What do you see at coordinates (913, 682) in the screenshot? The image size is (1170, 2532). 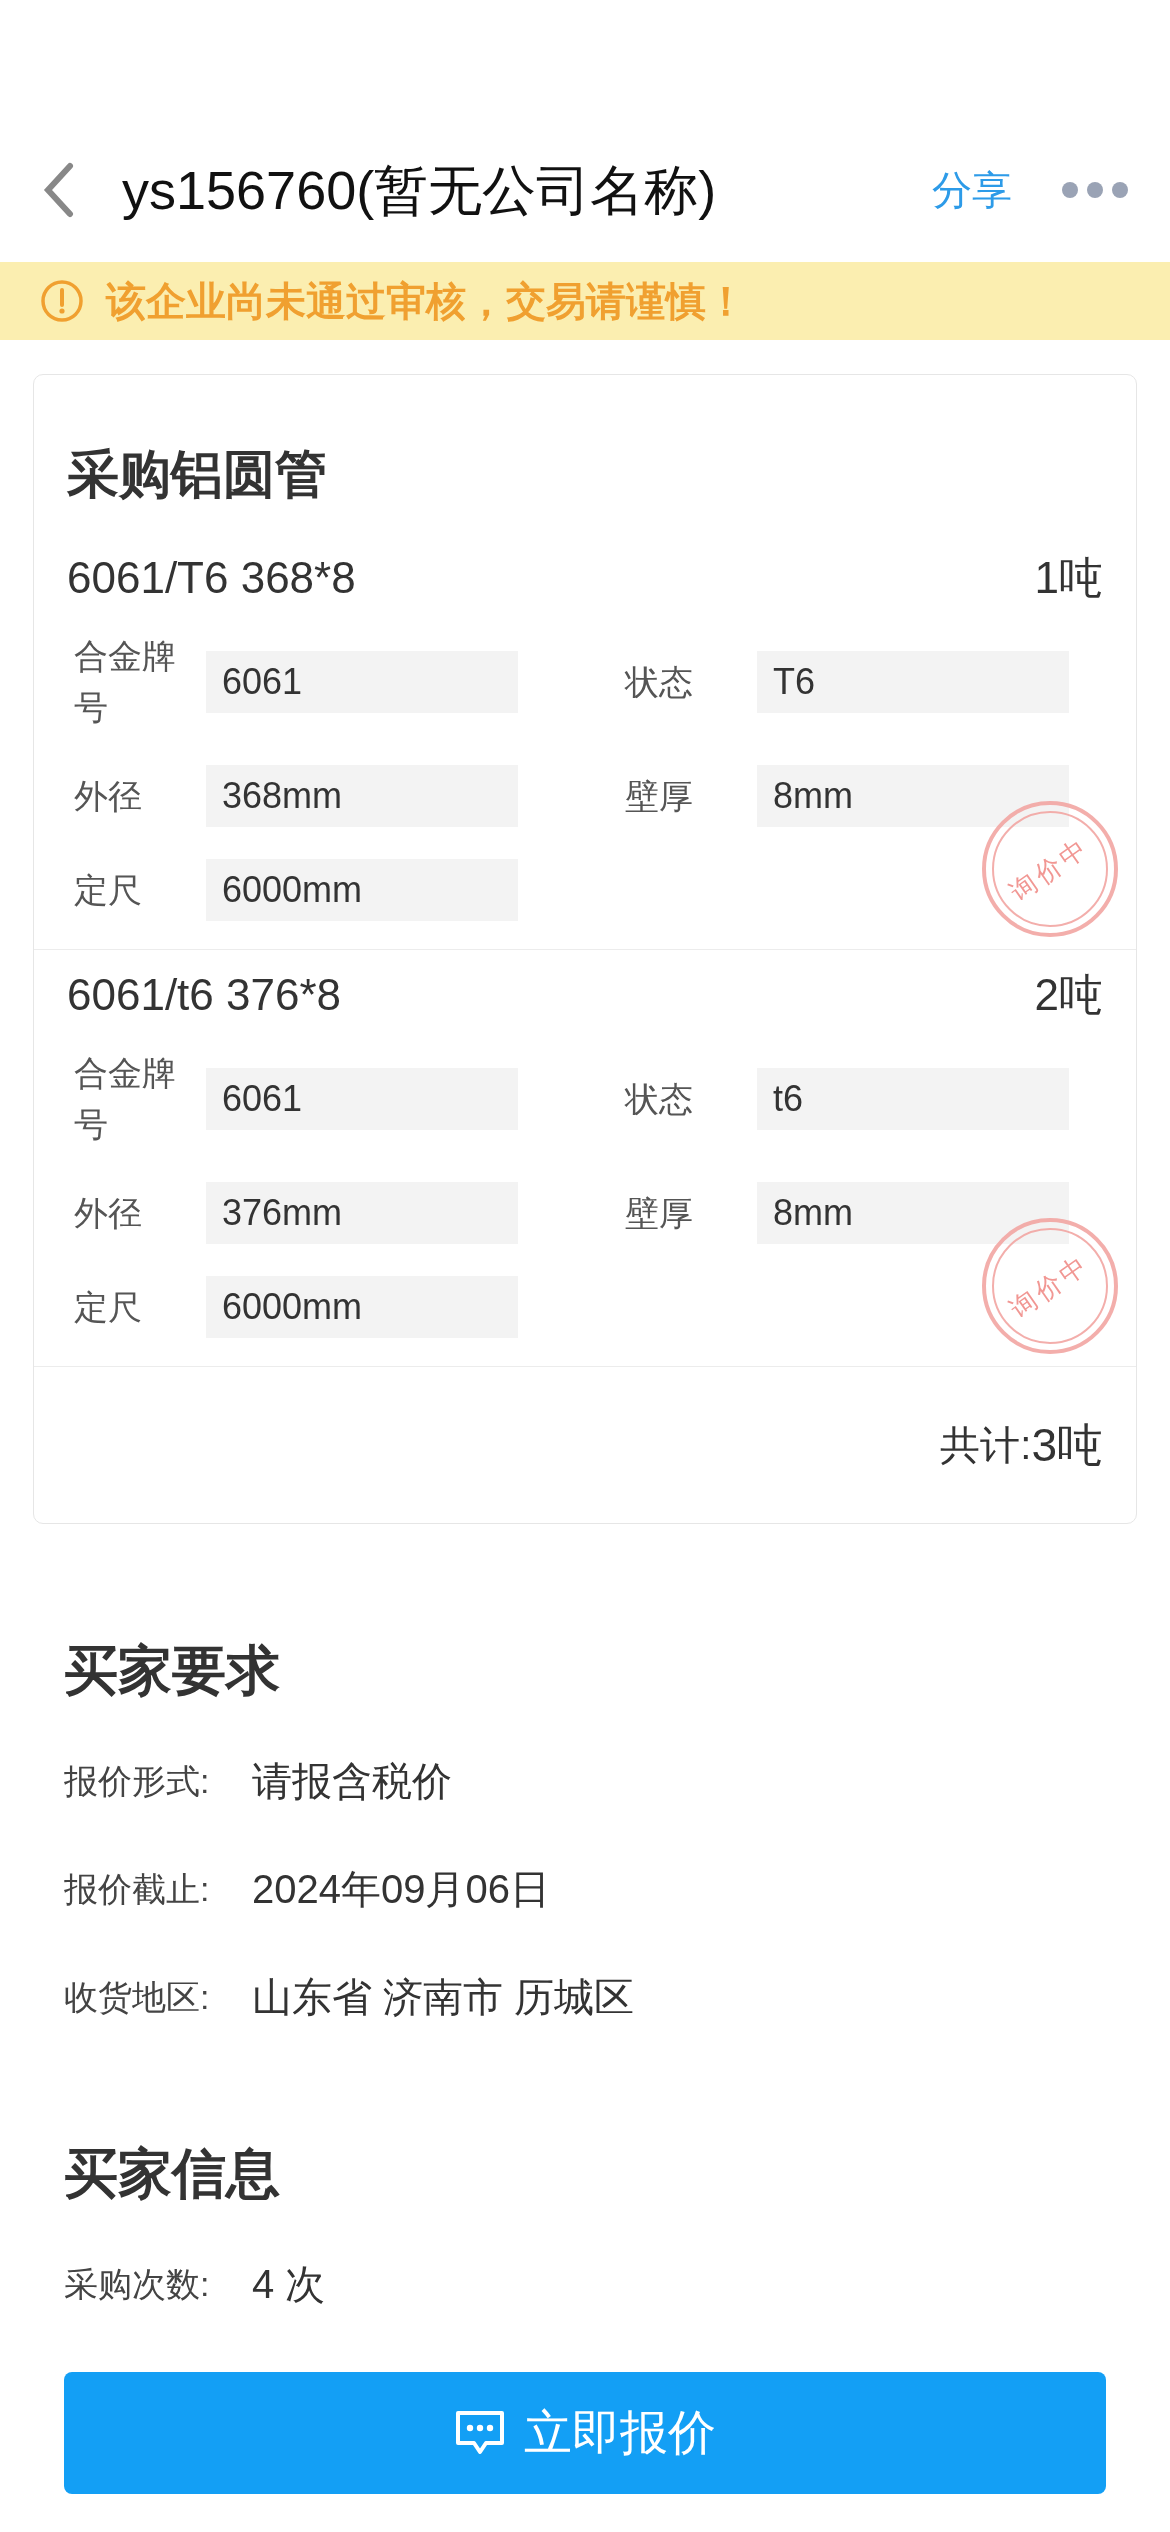 I see `field-value: T6` at bounding box center [913, 682].